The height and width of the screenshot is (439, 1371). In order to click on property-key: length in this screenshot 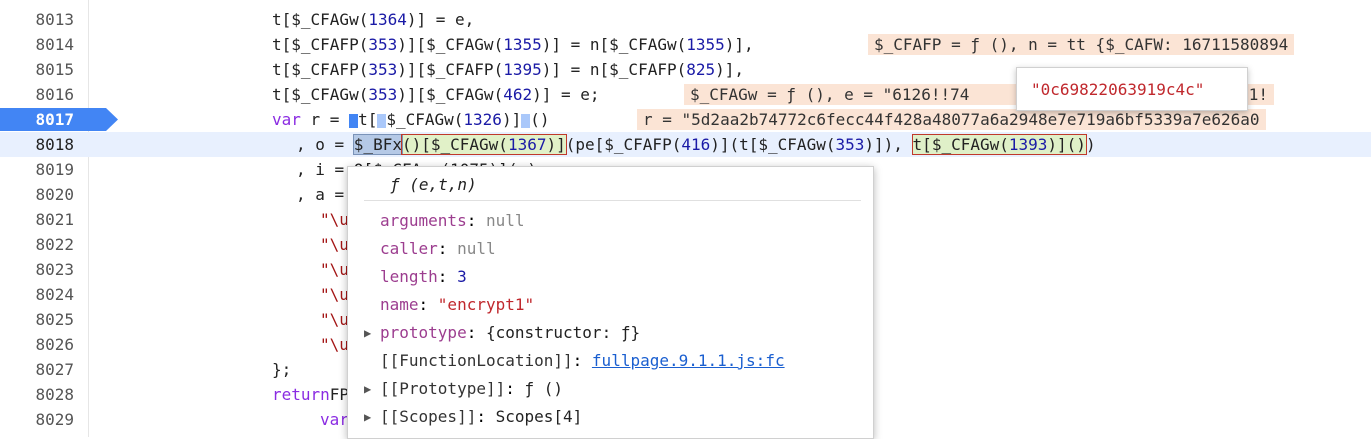, I will do `click(409, 276)`.